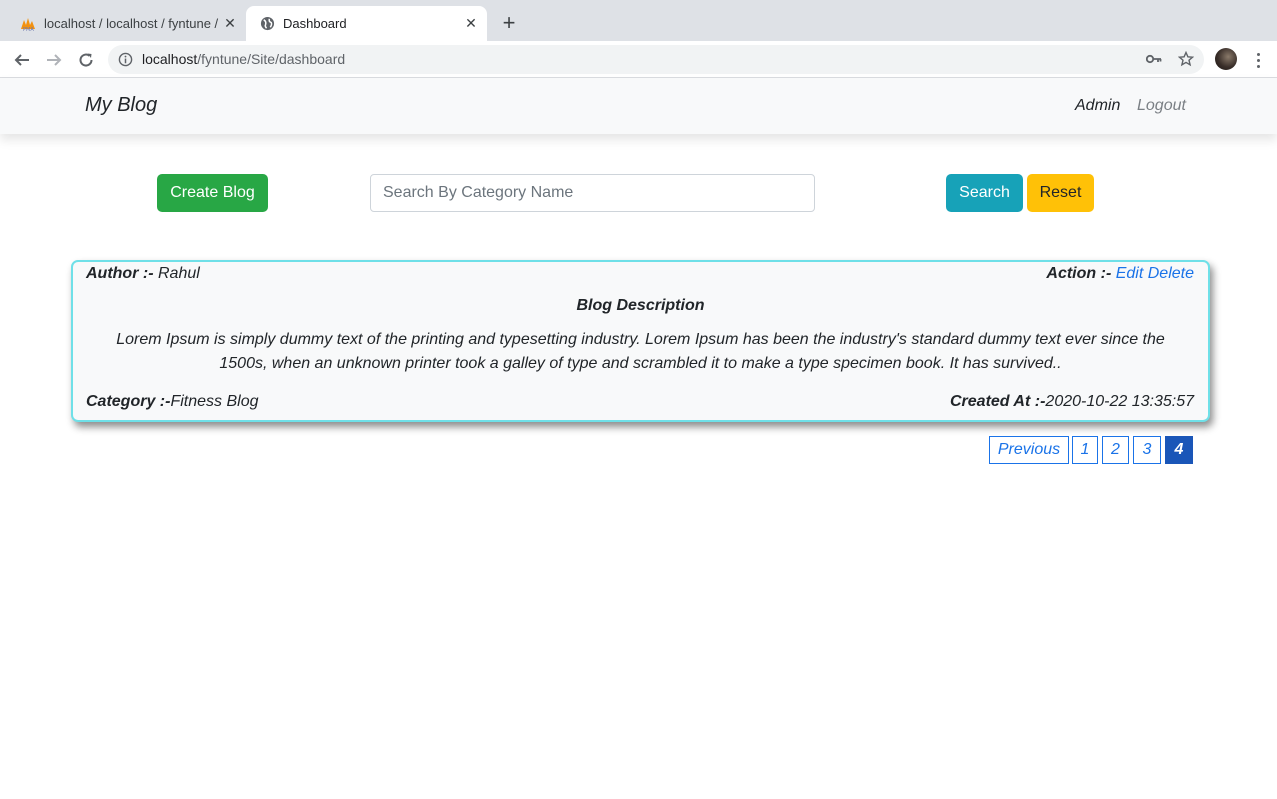 The image size is (1277, 799). What do you see at coordinates (1097, 106) in the screenshot?
I see `nav-admin-link: Admin` at bounding box center [1097, 106].